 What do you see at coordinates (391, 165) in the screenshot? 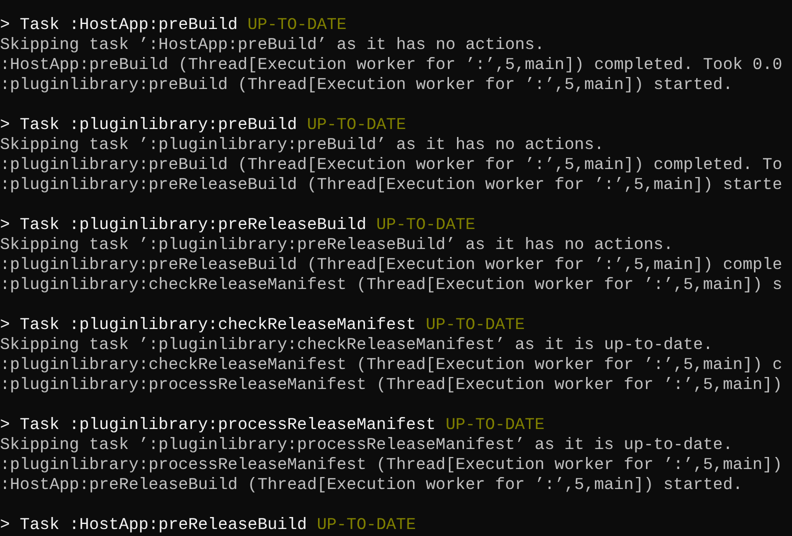
I see `log-line: :pluginlibrary:preBuild (Thread[Execution worker for ’:’,5,main]) completed. To` at bounding box center [391, 165].